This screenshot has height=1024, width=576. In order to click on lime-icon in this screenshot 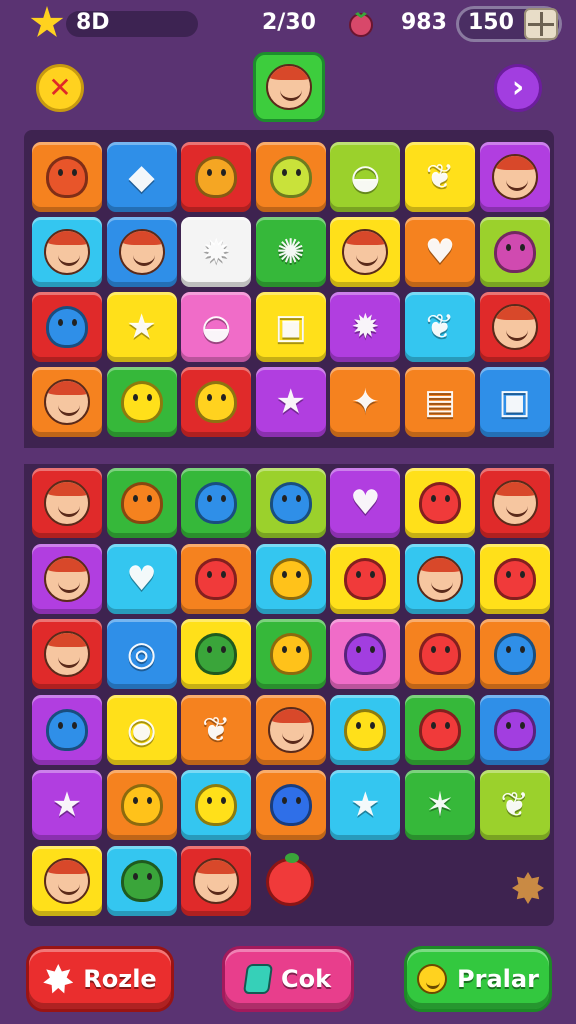, I will do `click(290, 177)`.